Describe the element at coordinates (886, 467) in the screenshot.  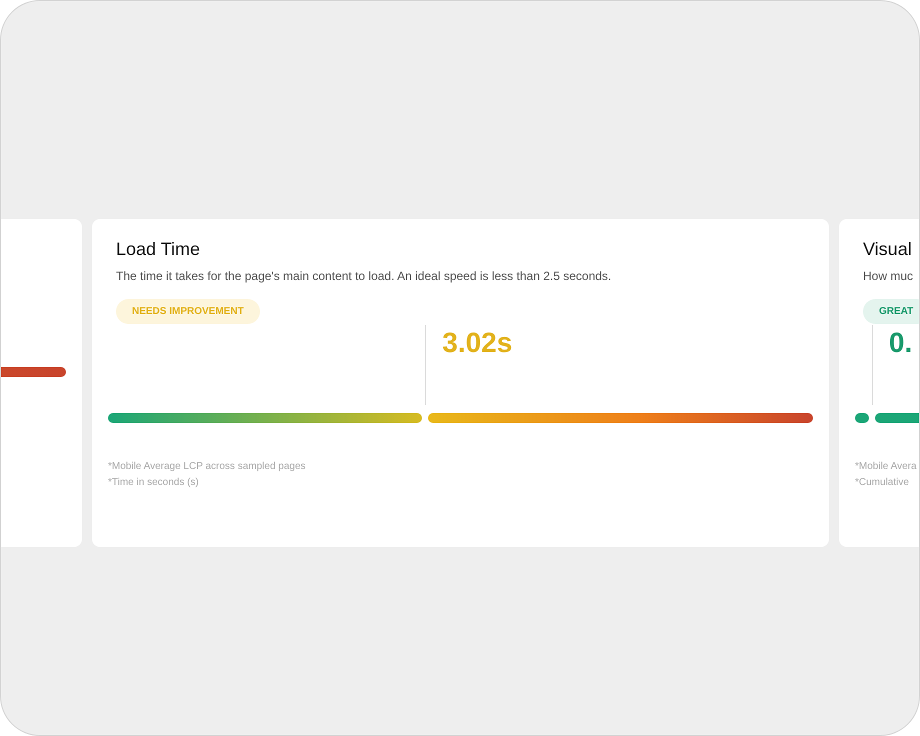
I see `footnote: *Mobile Avera` at that location.